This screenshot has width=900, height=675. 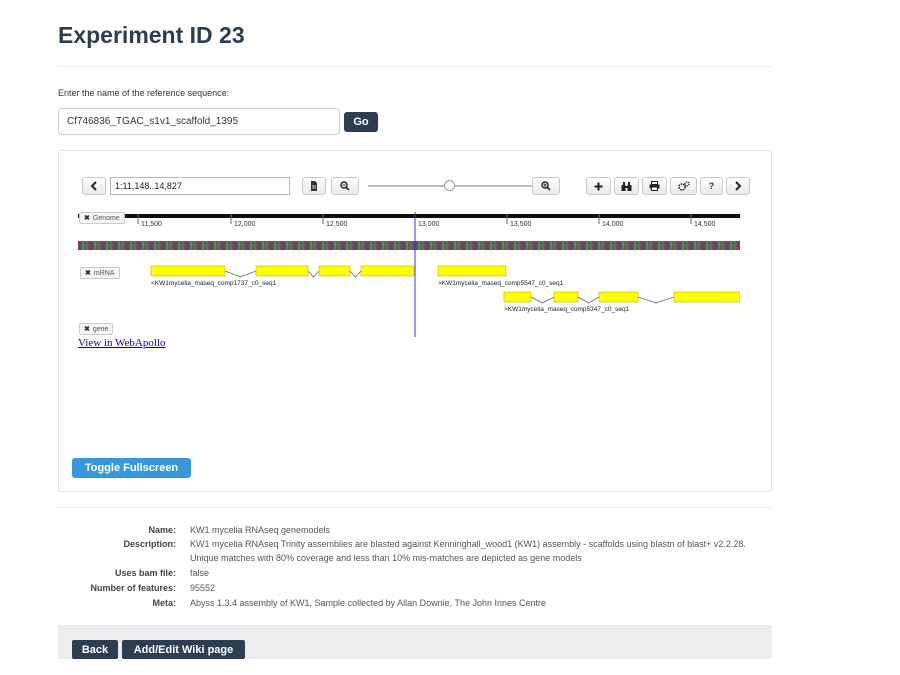 I want to click on location-input, so click(x=200, y=186).